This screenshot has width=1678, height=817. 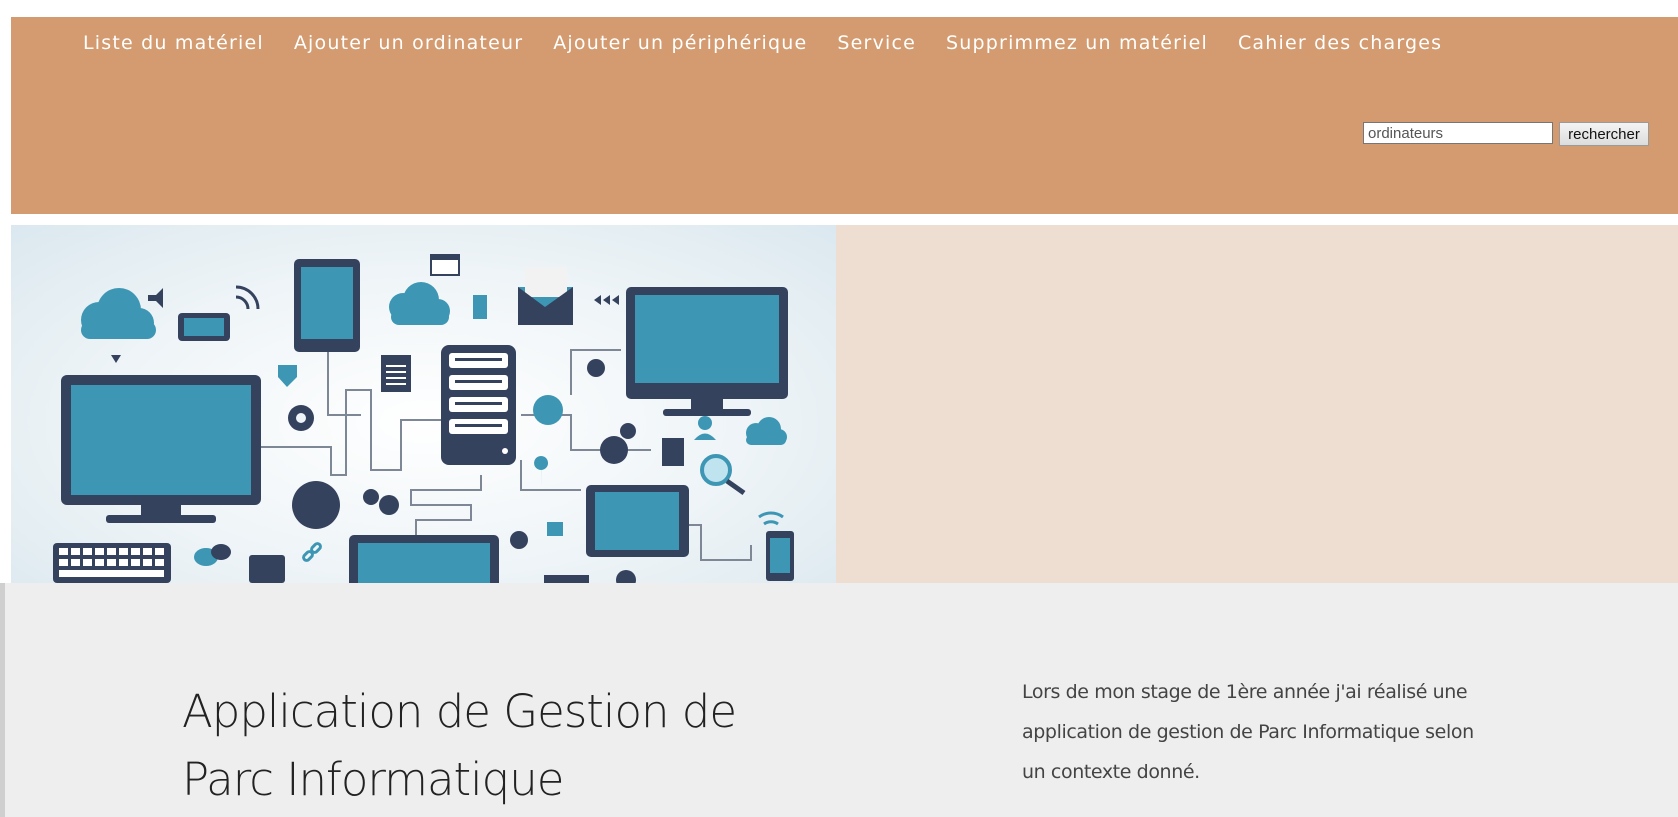 What do you see at coordinates (173, 43) in the screenshot?
I see `nav-item-liste-materiel: Liste du matériel` at bounding box center [173, 43].